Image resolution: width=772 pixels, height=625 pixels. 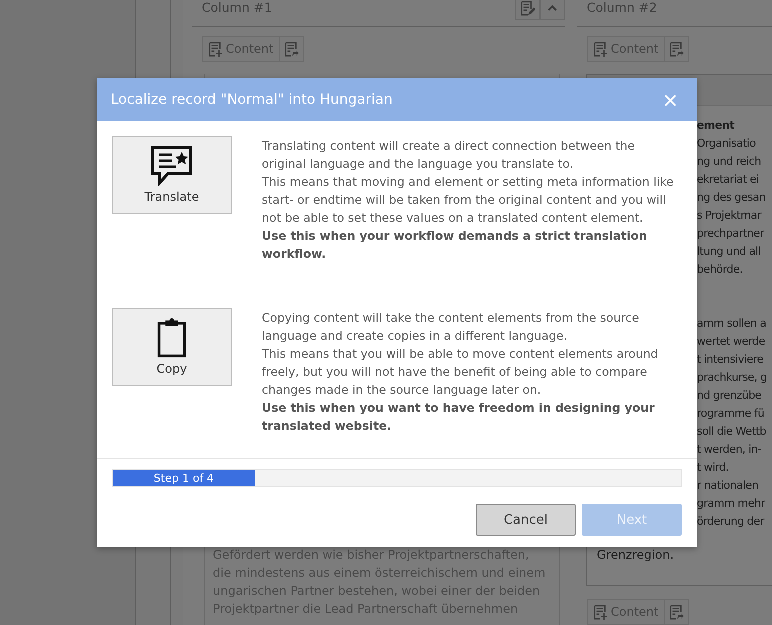 What do you see at coordinates (670, 100) in the screenshot?
I see `close-button: ×` at bounding box center [670, 100].